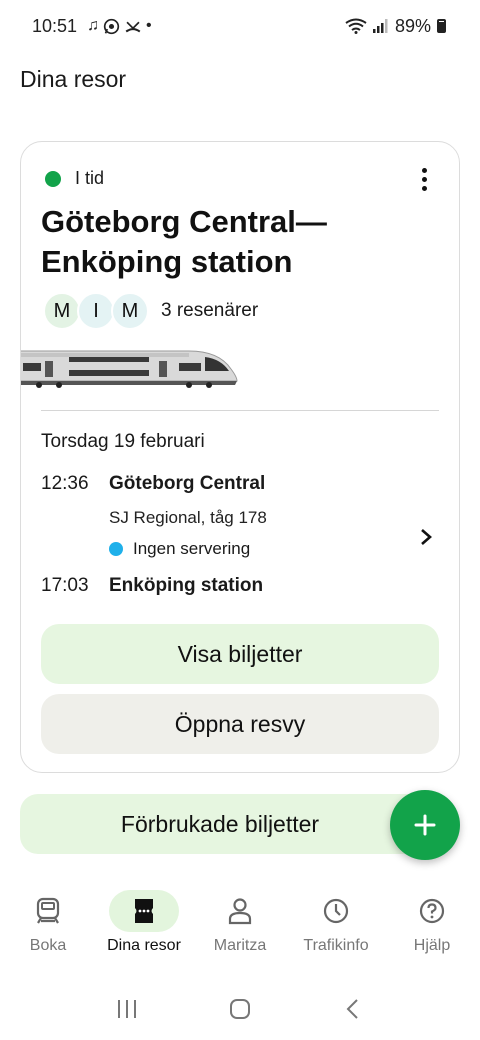 Image resolution: width=480 pixels, height=1040 pixels. I want to click on used-tickets-button: Förbrukade biljetter, so click(230, 824).